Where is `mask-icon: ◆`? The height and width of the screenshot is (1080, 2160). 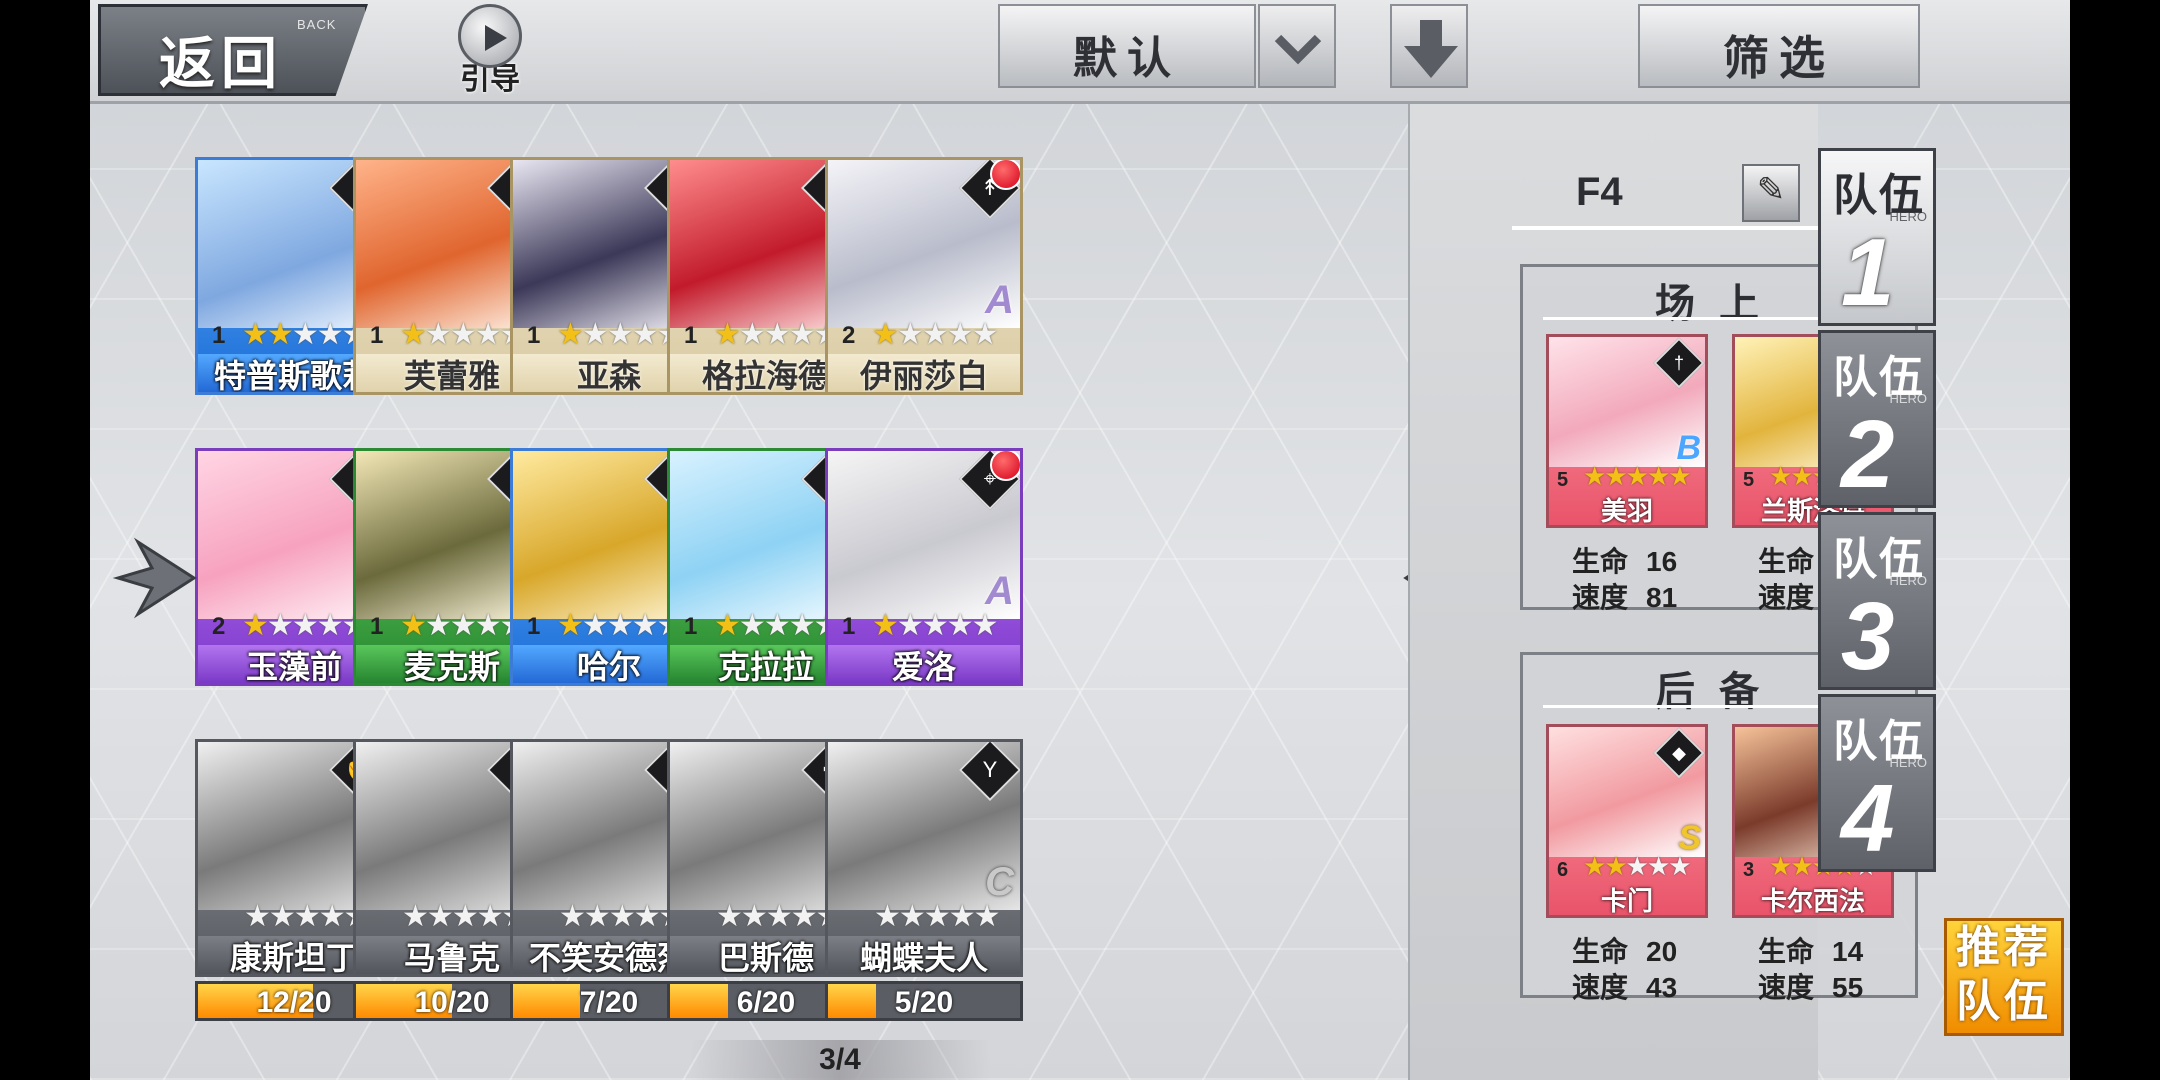
mask-icon: ◆ is located at coordinates (1679, 753).